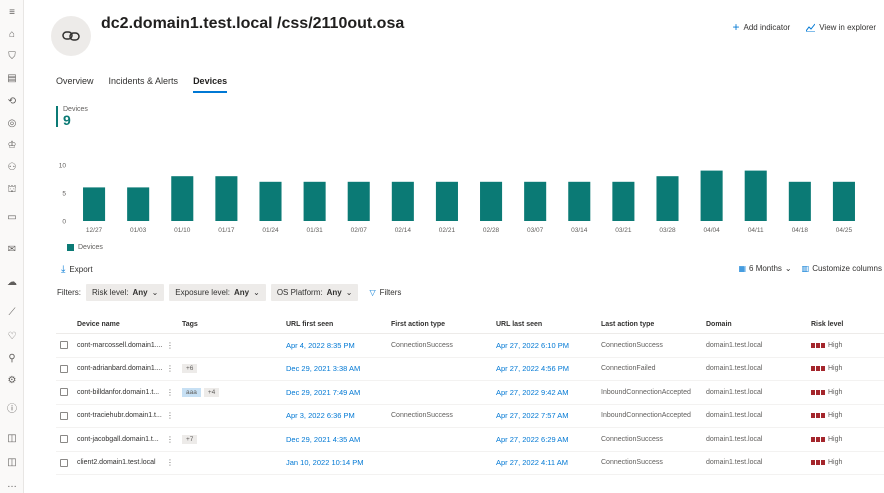 The width and height of the screenshot is (884, 493). I want to click on tag-chip: +4, so click(211, 392).